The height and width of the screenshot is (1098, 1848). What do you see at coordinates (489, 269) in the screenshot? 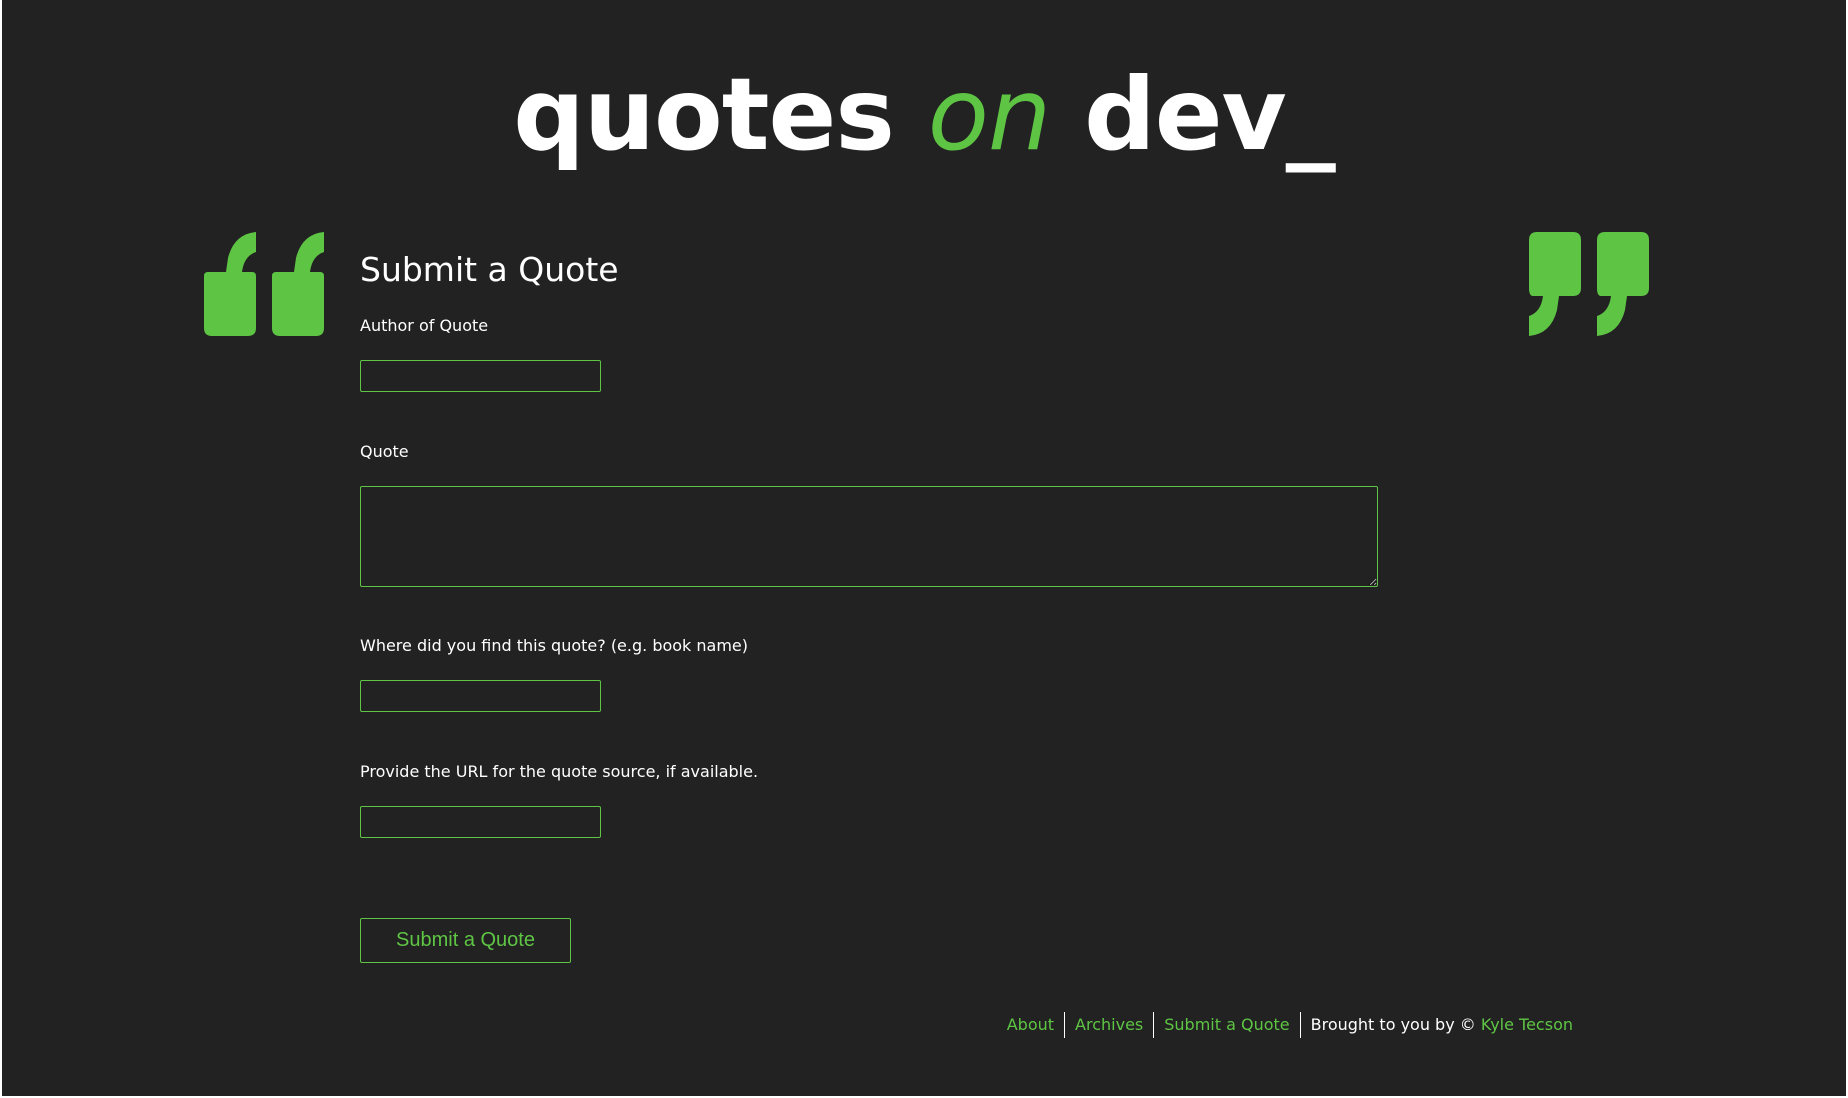
I see `form-title: Submit a Quote` at bounding box center [489, 269].